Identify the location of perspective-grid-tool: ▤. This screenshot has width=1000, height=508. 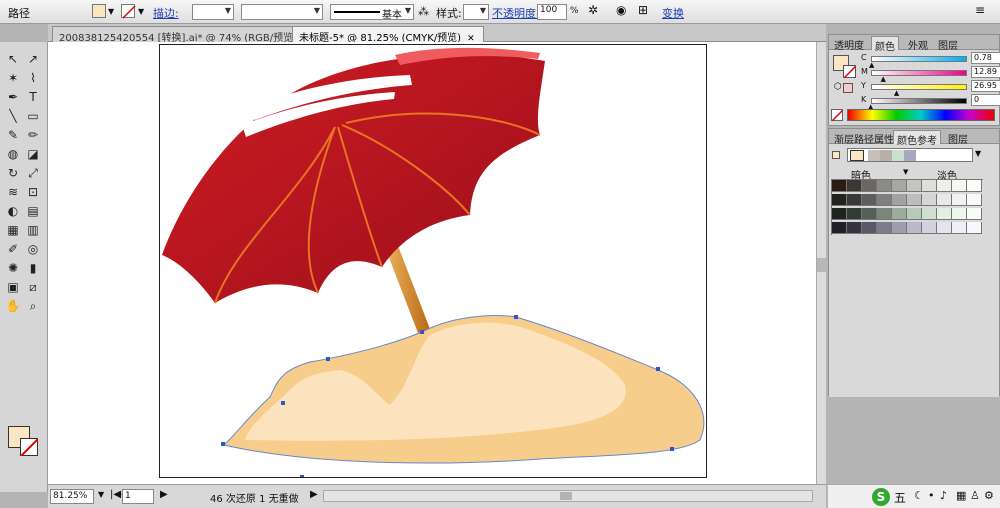
(33, 211).